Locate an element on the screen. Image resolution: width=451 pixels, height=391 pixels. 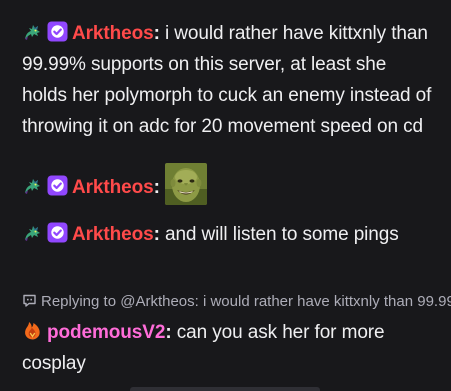
chat-message: Arktheos: is located at coordinates (227, 187).